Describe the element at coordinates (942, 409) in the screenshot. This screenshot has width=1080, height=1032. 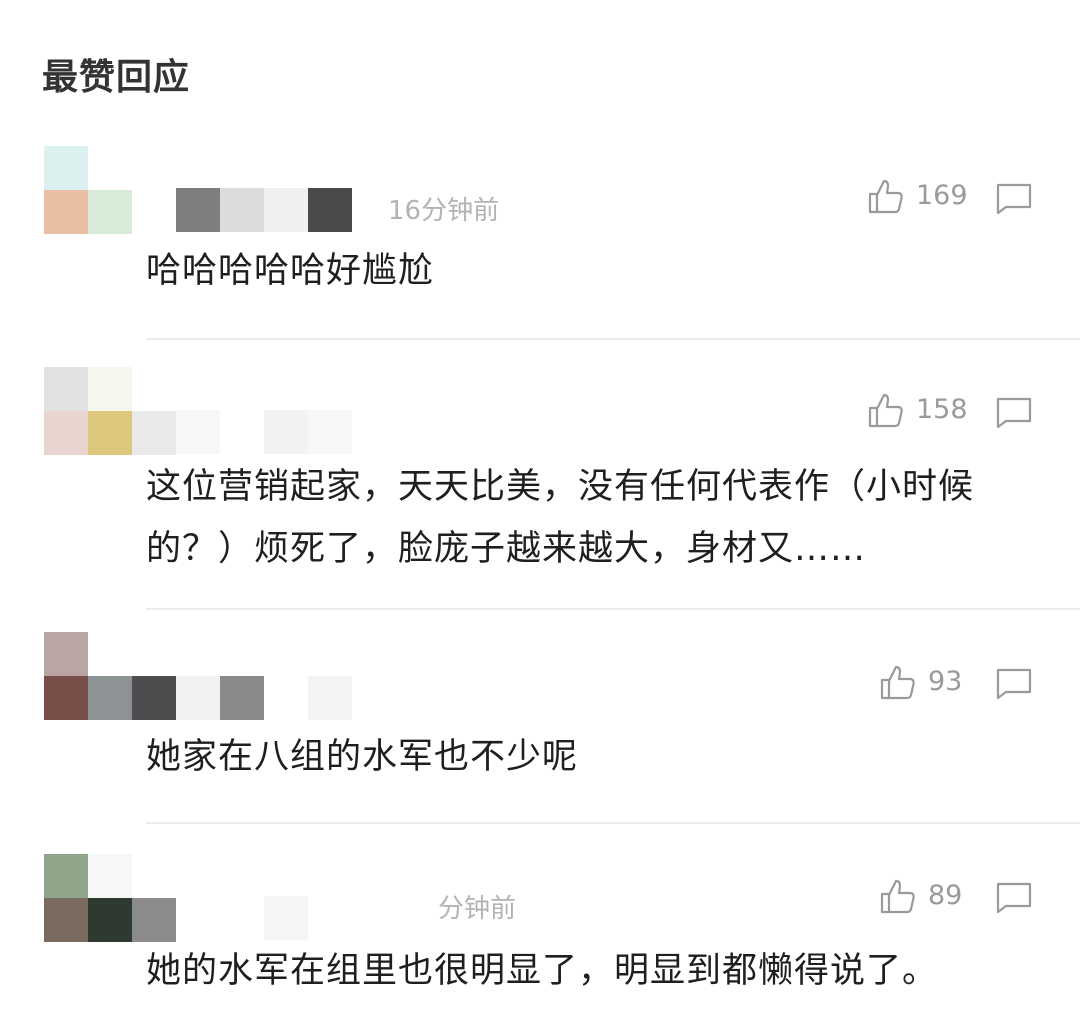
I see `like-count: 158` at that location.